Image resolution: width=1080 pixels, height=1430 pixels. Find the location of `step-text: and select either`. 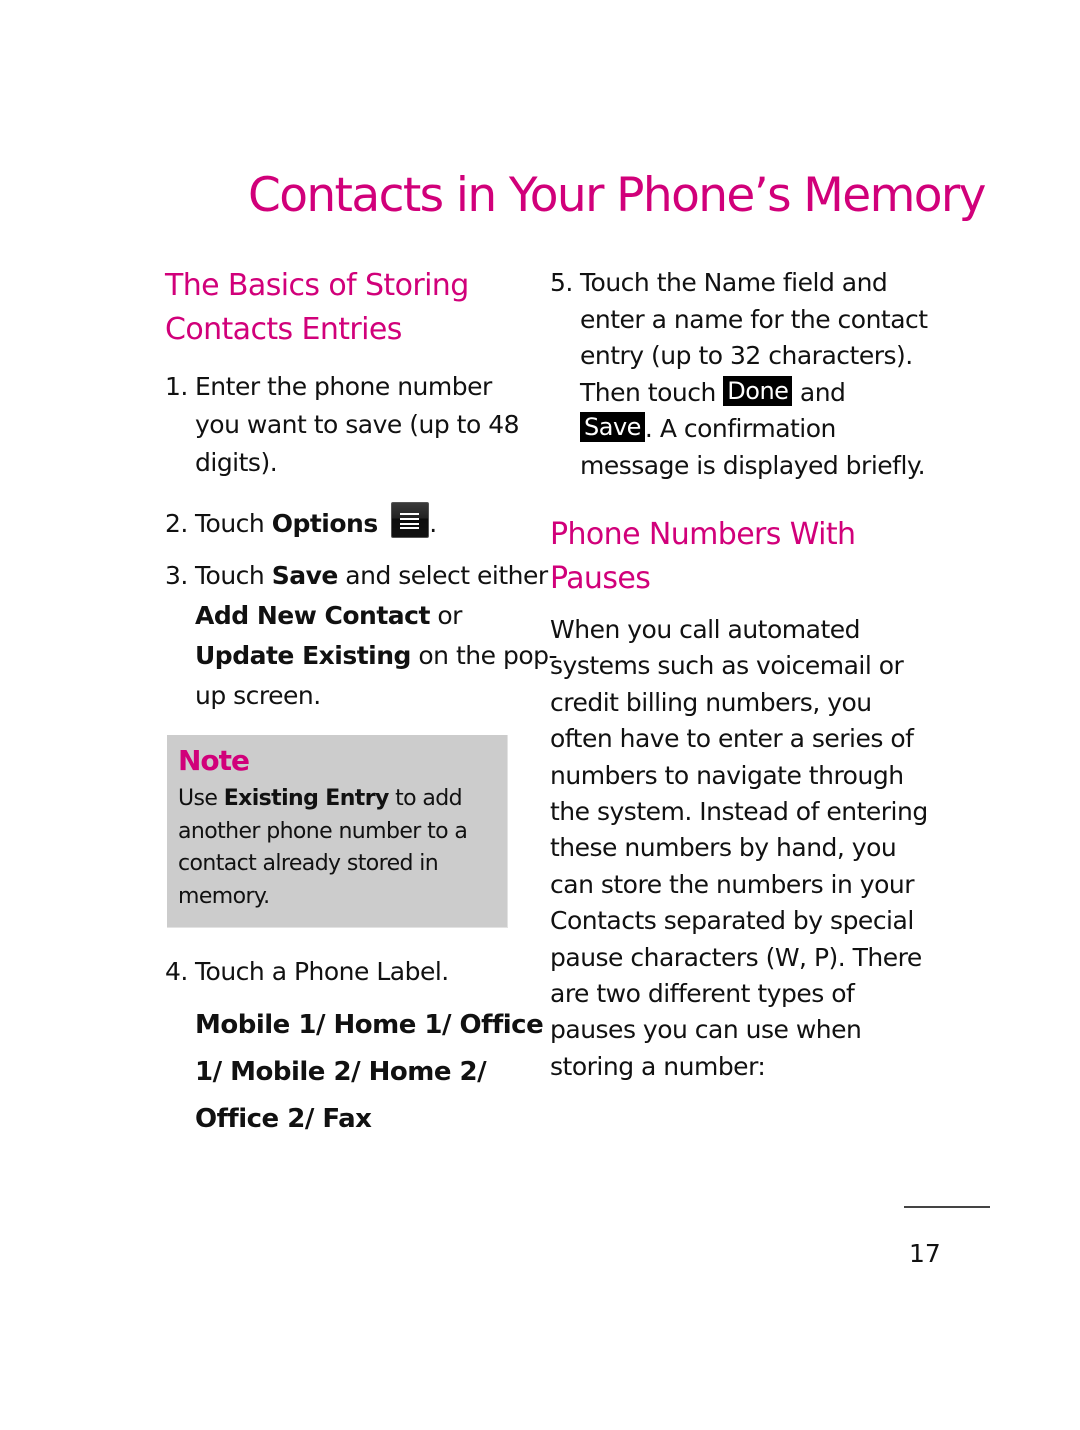

step-text: and select either is located at coordinates (442, 575).